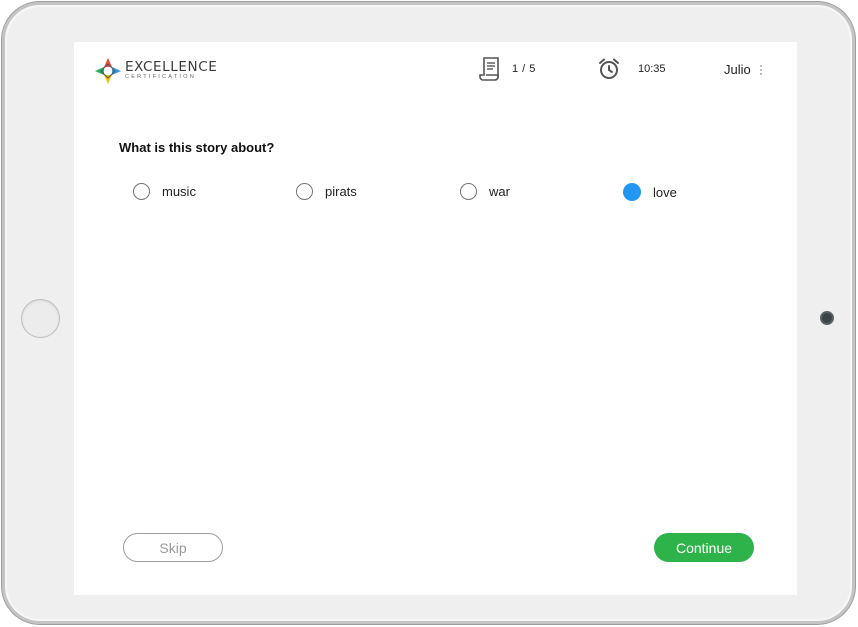 The width and height of the screenshot is (858, 627). Describe the element at coordinates (173, 547) in the screenshot. I see `skip-button: Skip` at that location.